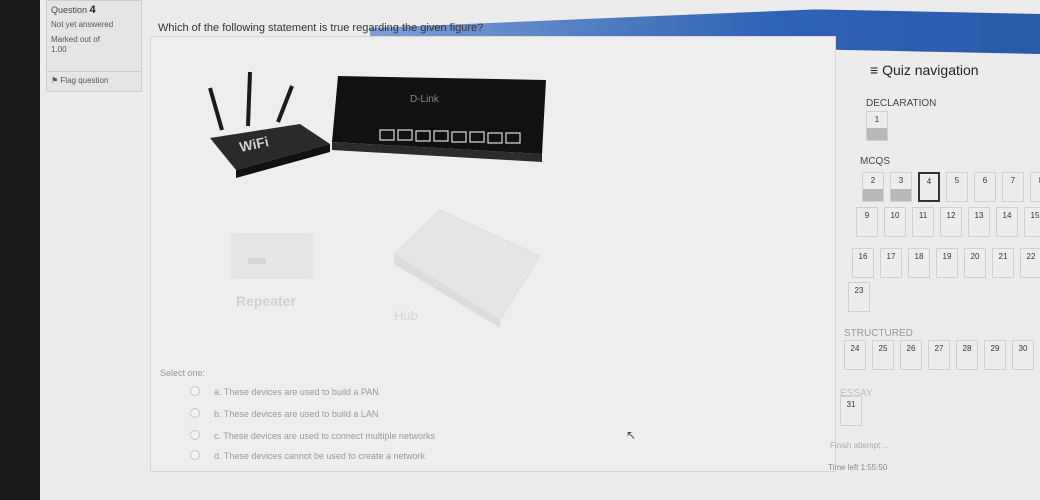 The height and width of the screenshot is (500, 1040). Describe the element at coordinates (1003, 263) in the screenshot. I see `nav-question-21: 21` at that location.